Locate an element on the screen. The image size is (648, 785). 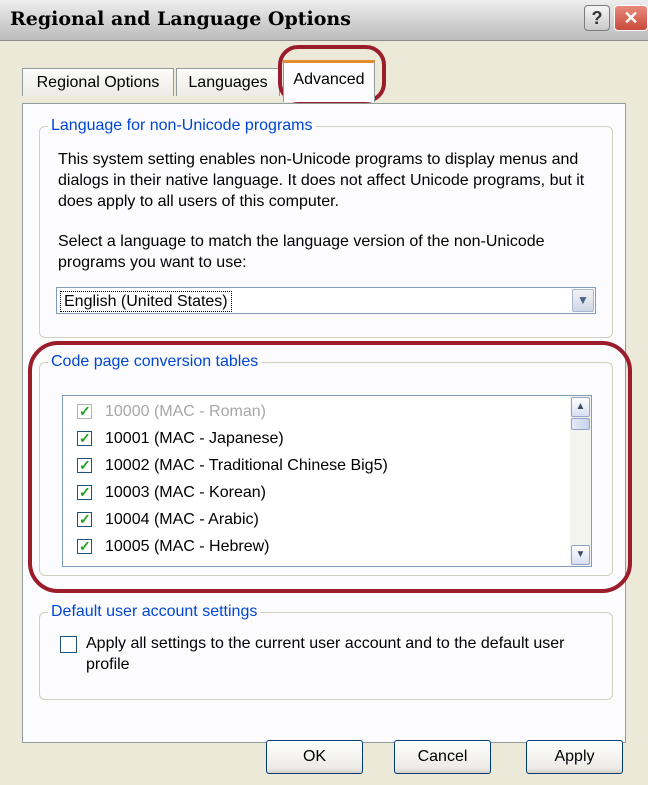
language-select: English (United States) ▼ is located at coordinates (326, 300).